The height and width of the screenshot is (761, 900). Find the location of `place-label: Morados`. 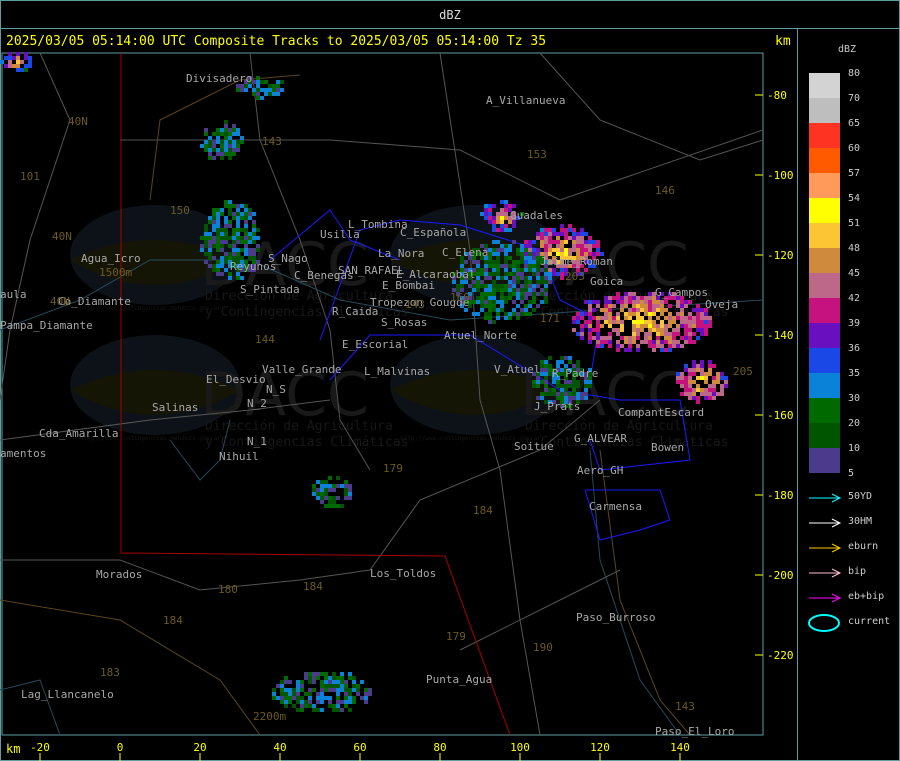

place-label: Morados is located at coordinates (119, 574).